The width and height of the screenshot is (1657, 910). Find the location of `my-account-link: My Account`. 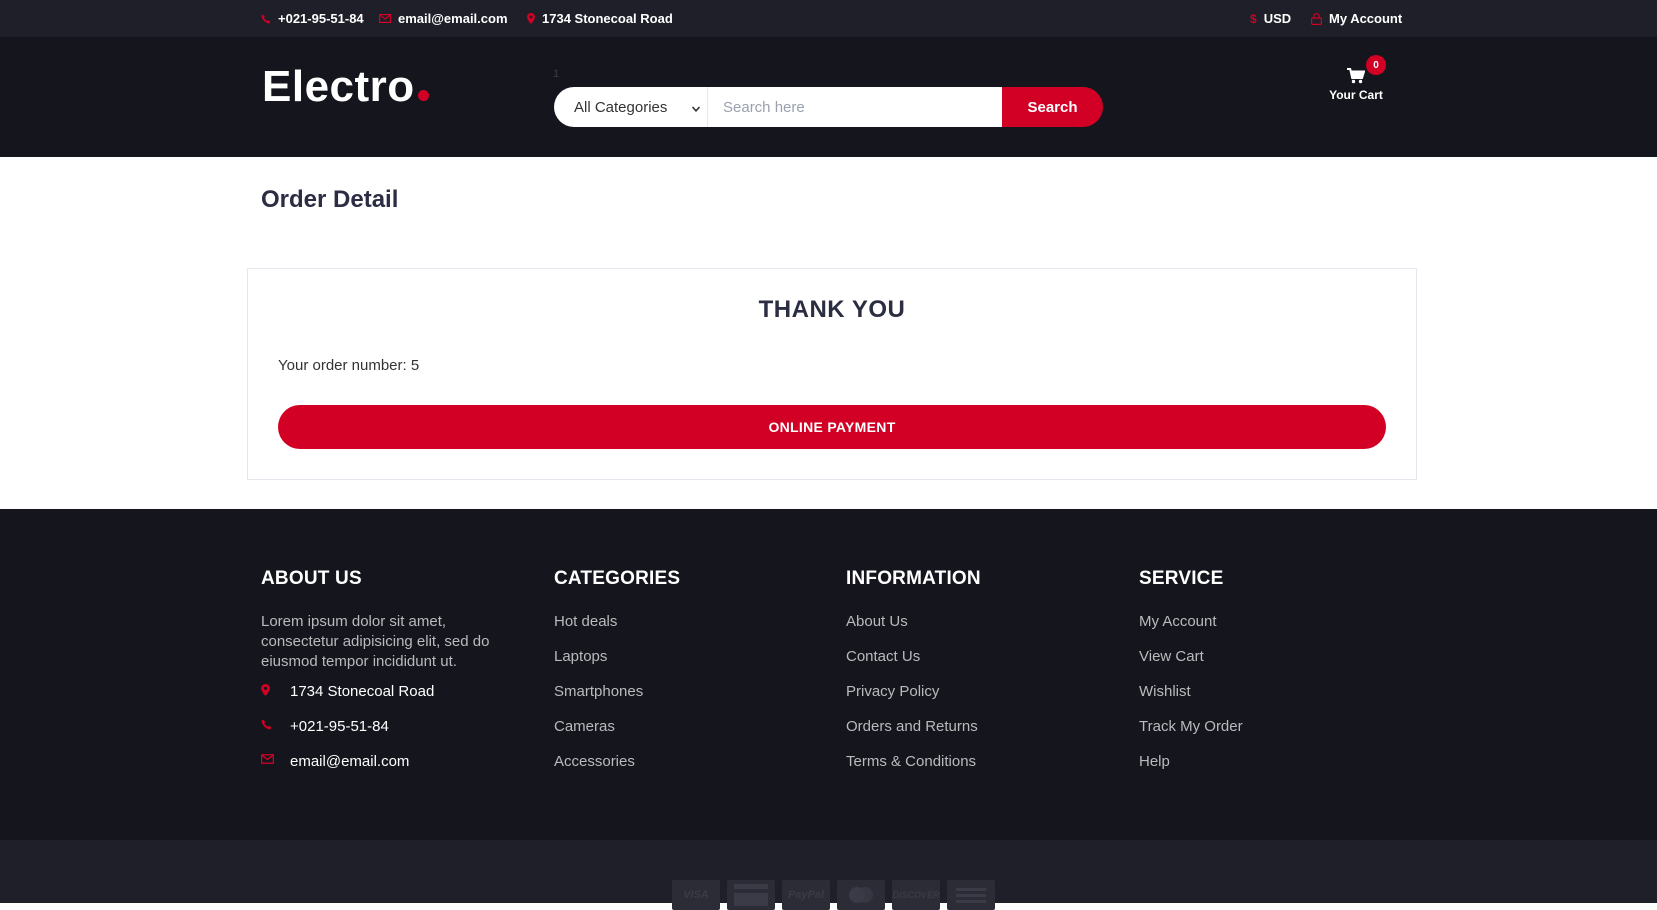

my-account-link: My Account is located at coordinates (1356, 18).